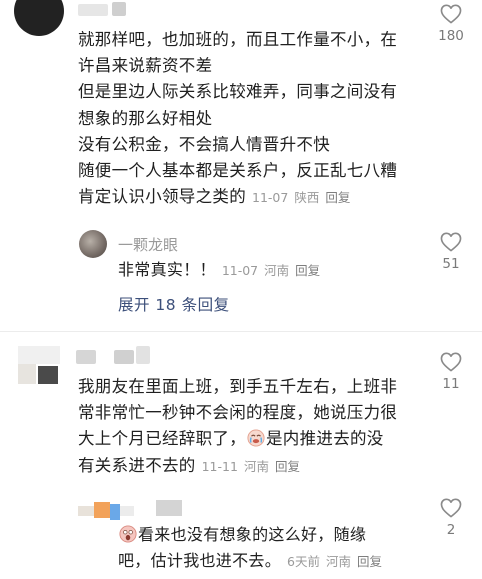 The image size is (482, 579). I want to click on comment-2-author-name, so click(86, 357).